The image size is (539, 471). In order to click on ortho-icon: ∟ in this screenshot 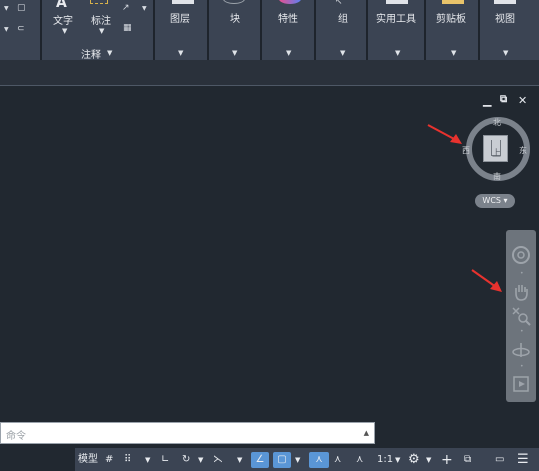, I will do `click(165, 460)`.